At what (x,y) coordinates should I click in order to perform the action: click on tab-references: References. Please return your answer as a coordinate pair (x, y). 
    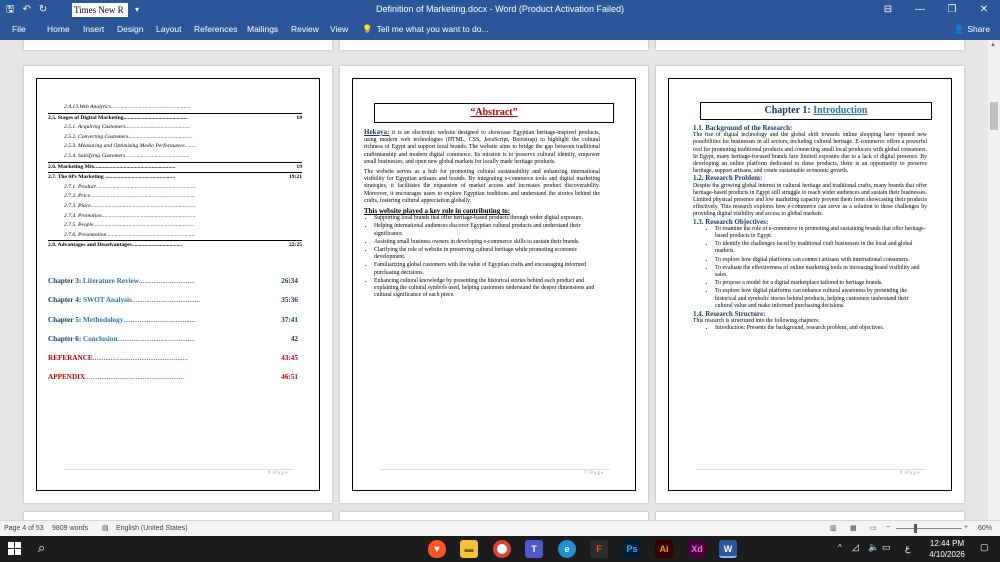
    Looking at the image, I should click on (215, 29).